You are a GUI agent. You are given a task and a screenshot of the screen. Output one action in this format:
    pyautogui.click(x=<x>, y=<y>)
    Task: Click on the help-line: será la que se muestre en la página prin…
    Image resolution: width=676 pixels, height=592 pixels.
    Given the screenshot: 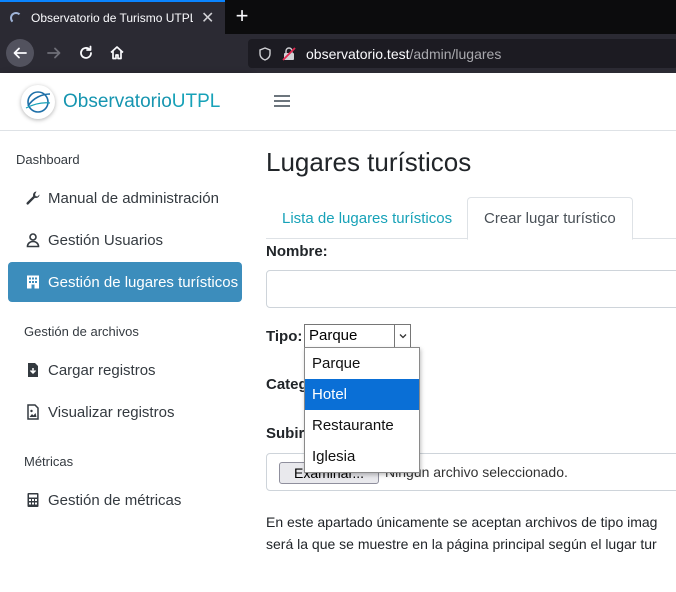 What is the action you would take?
    pyautogui.click(x=461, y=544)
    